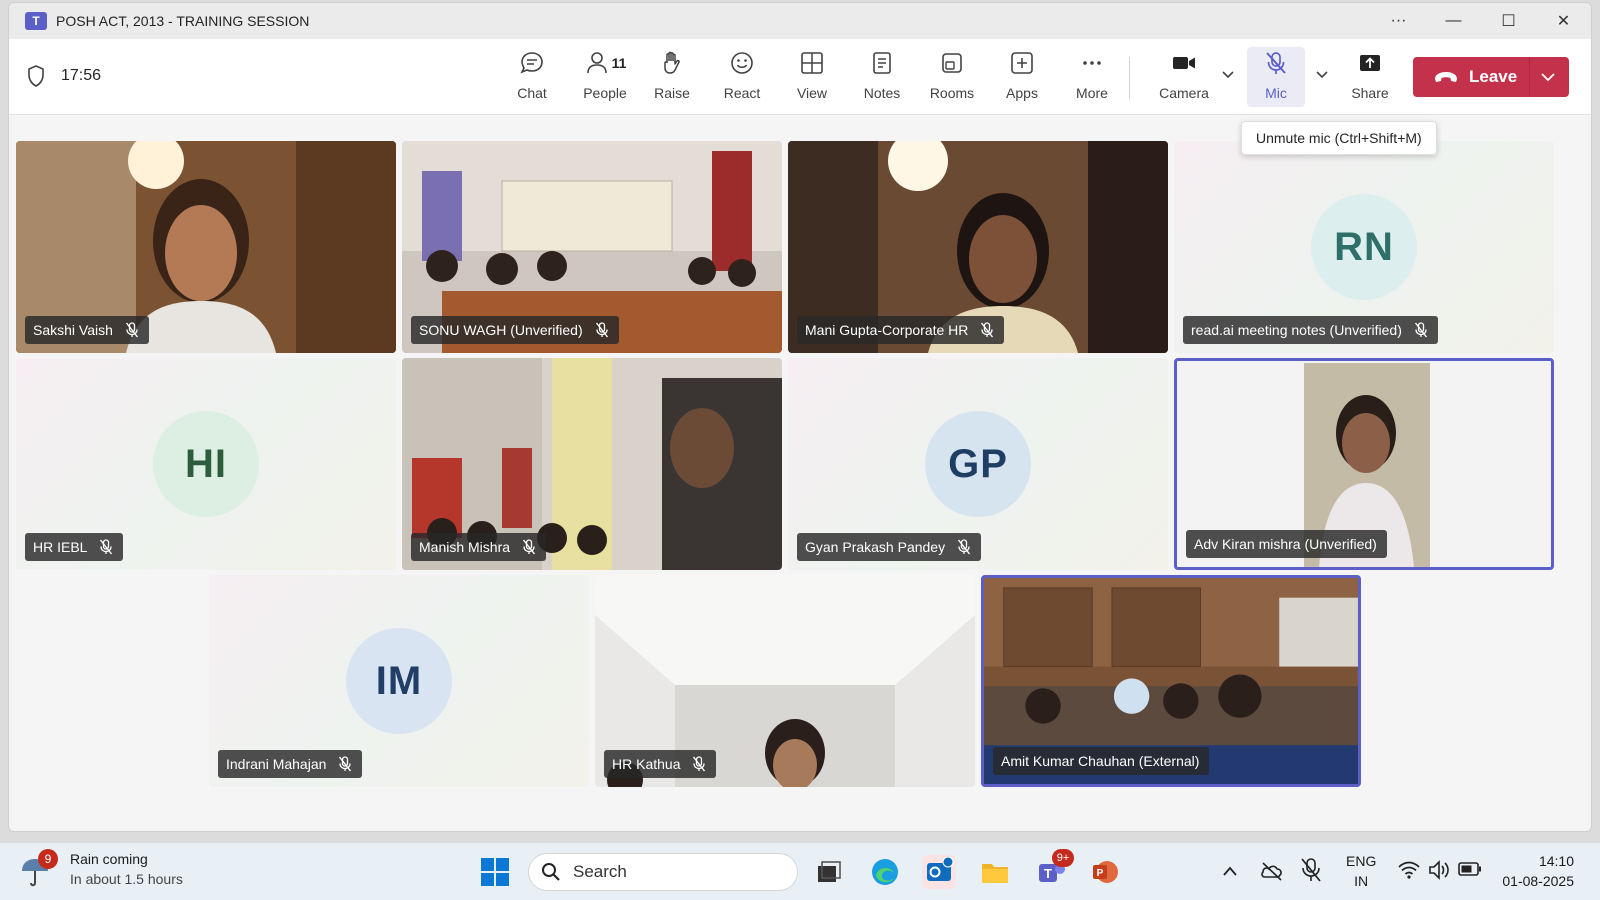  What do you see at coordinates (1361, 861) in the screenshot?
I see `language-code: ENG` at bounding box center [1361, 861].